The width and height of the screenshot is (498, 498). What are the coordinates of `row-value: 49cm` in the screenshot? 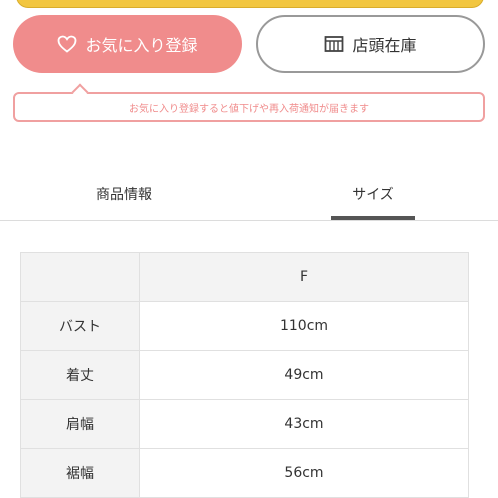 It's located at (304, 375).